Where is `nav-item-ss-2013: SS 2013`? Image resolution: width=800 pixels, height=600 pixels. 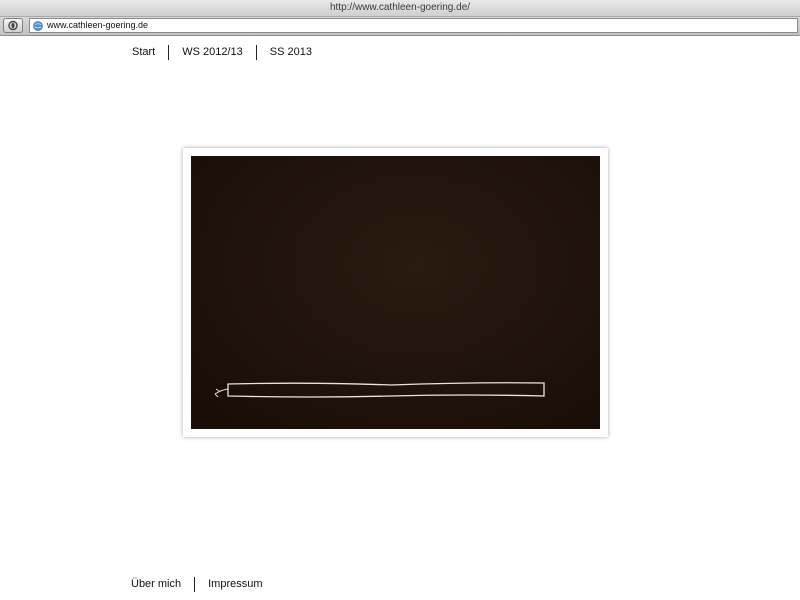
nav-item-ss-2013: SS 2013 is located at coordinates (291, 52).